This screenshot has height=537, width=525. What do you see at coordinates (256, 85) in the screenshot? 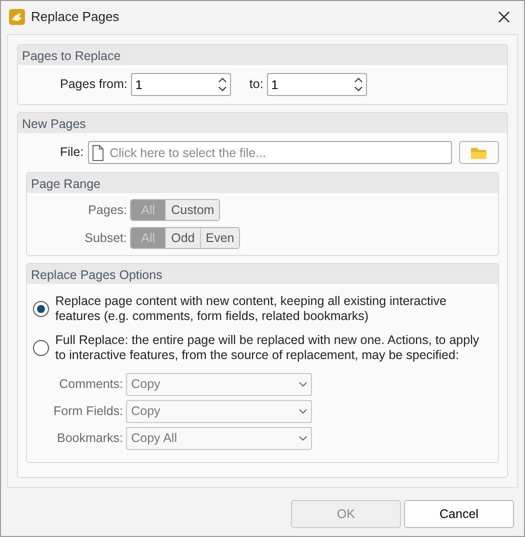
I see `field-label: to:` at bounding box center [256, 85].